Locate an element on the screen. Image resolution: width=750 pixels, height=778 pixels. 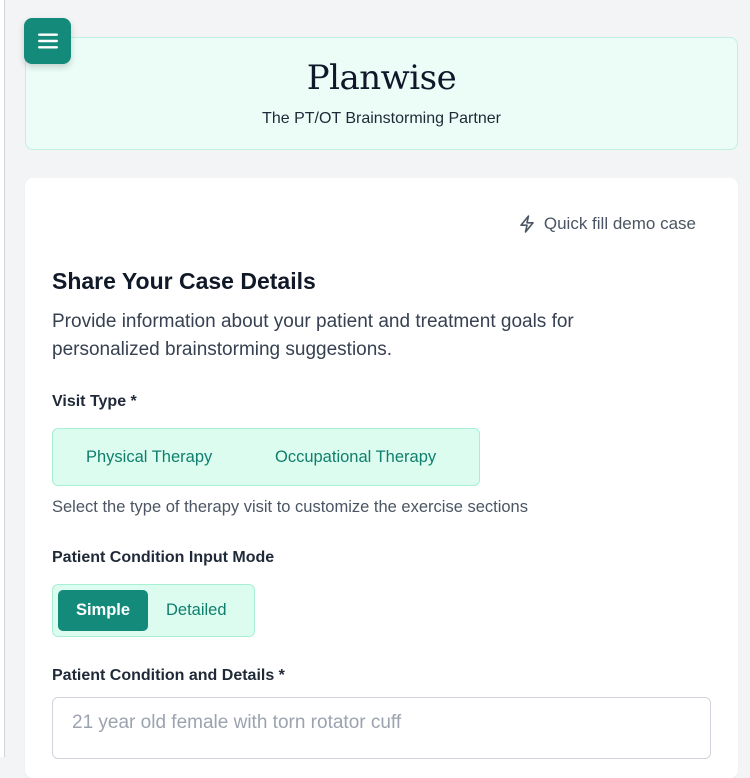
menu-icon is located at coordinates (47, 41).